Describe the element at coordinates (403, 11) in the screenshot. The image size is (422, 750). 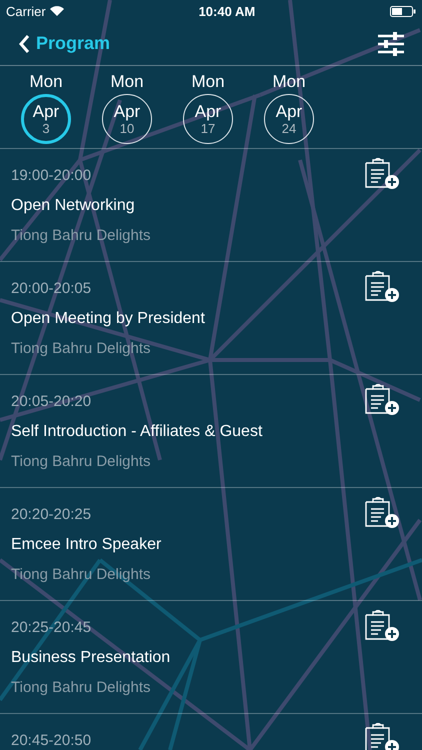
I see `battery-icon` at that location.